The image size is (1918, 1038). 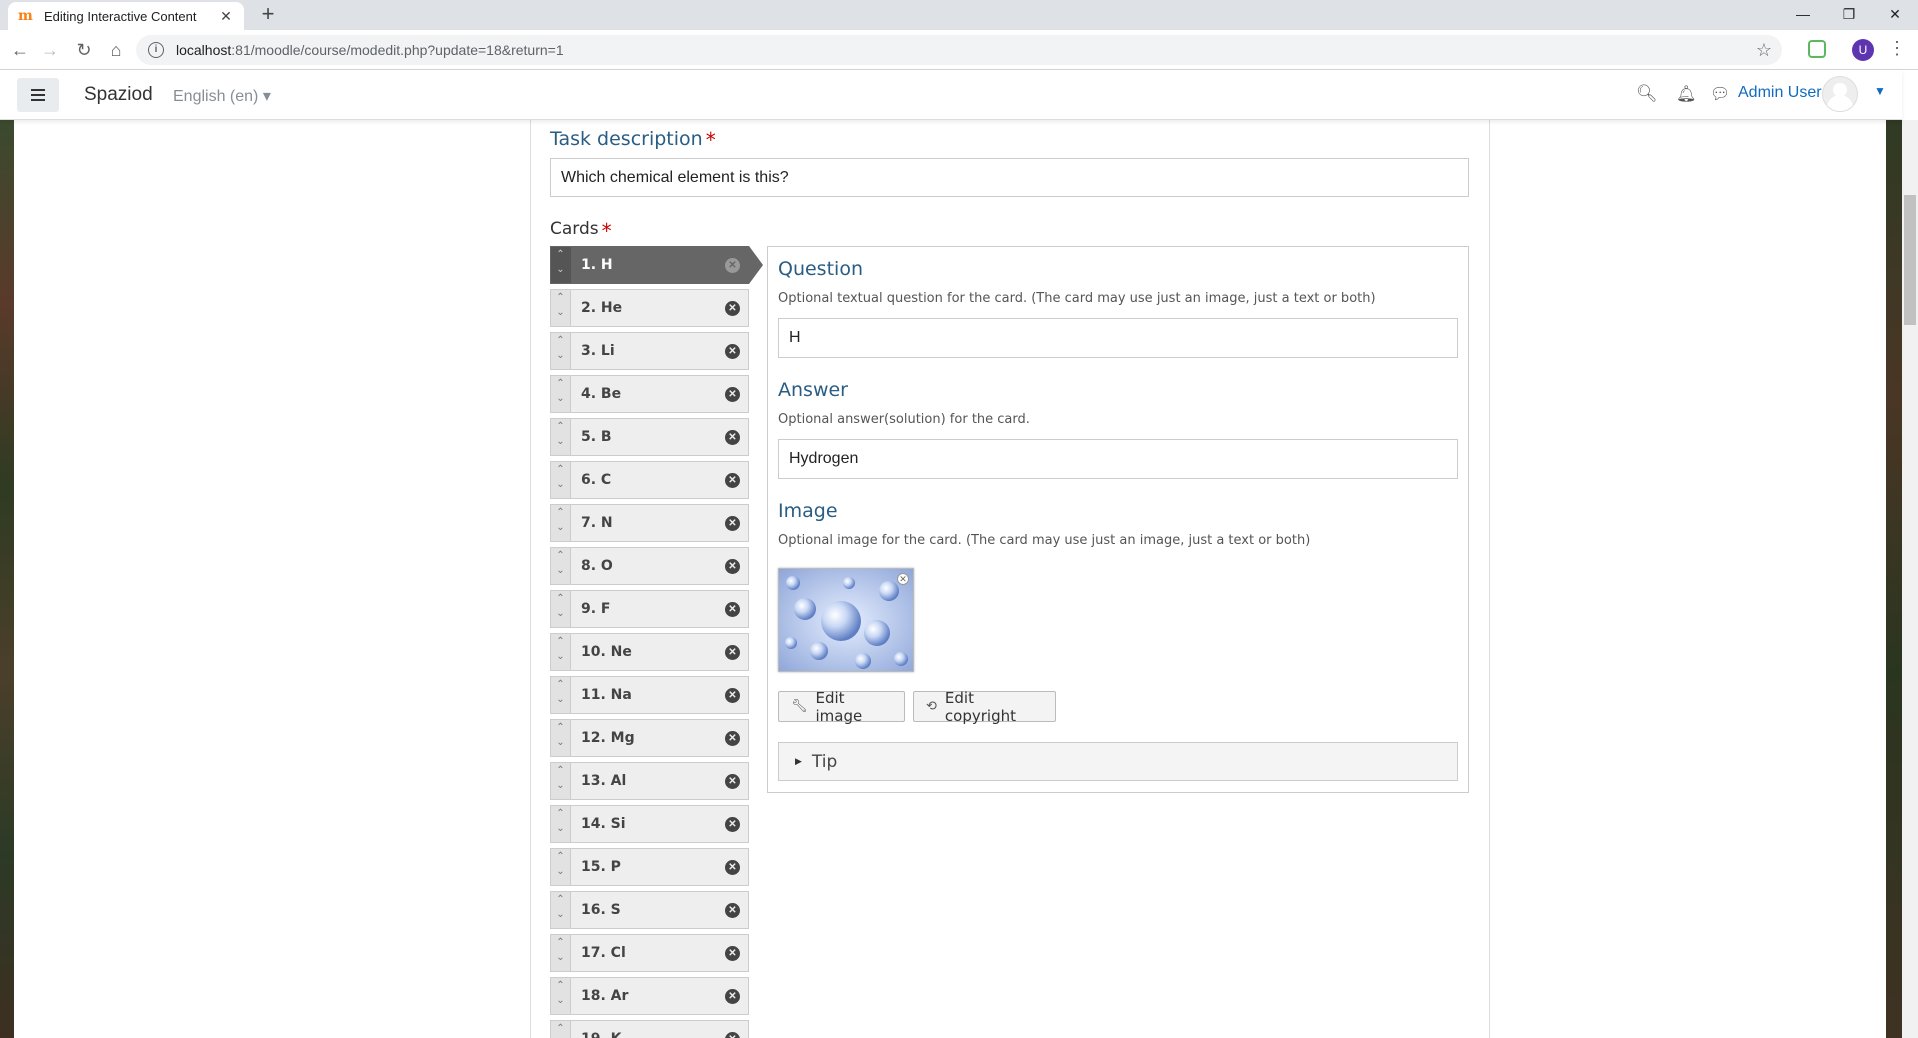 I want to click on hamburger-menu-icon, so click(x=38, y=95).